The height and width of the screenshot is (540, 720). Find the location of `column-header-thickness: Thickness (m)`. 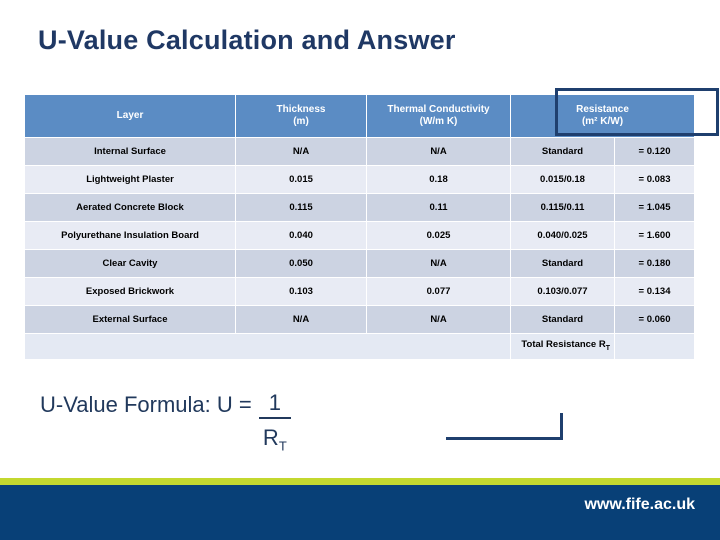

column-header-thickness: Thickness (m) is located at coordinates (301, 116).